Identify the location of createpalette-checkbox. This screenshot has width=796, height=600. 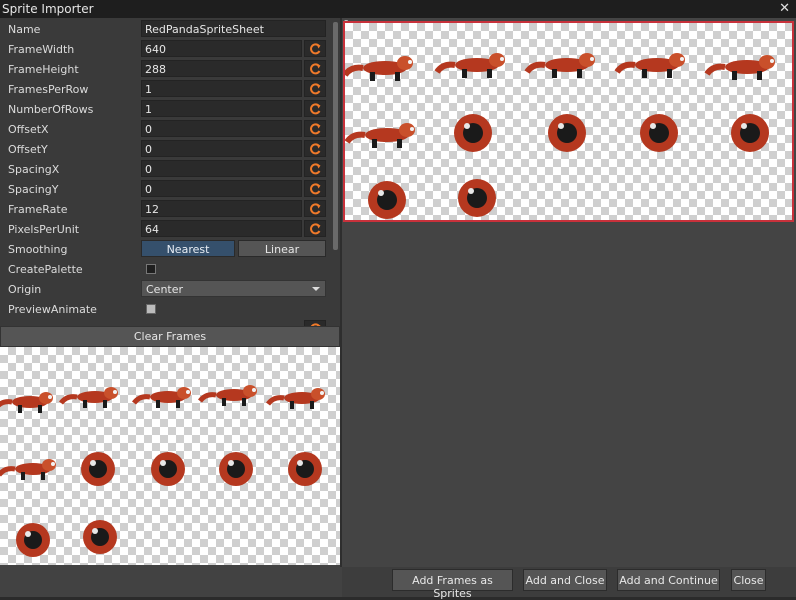
(151, 269).